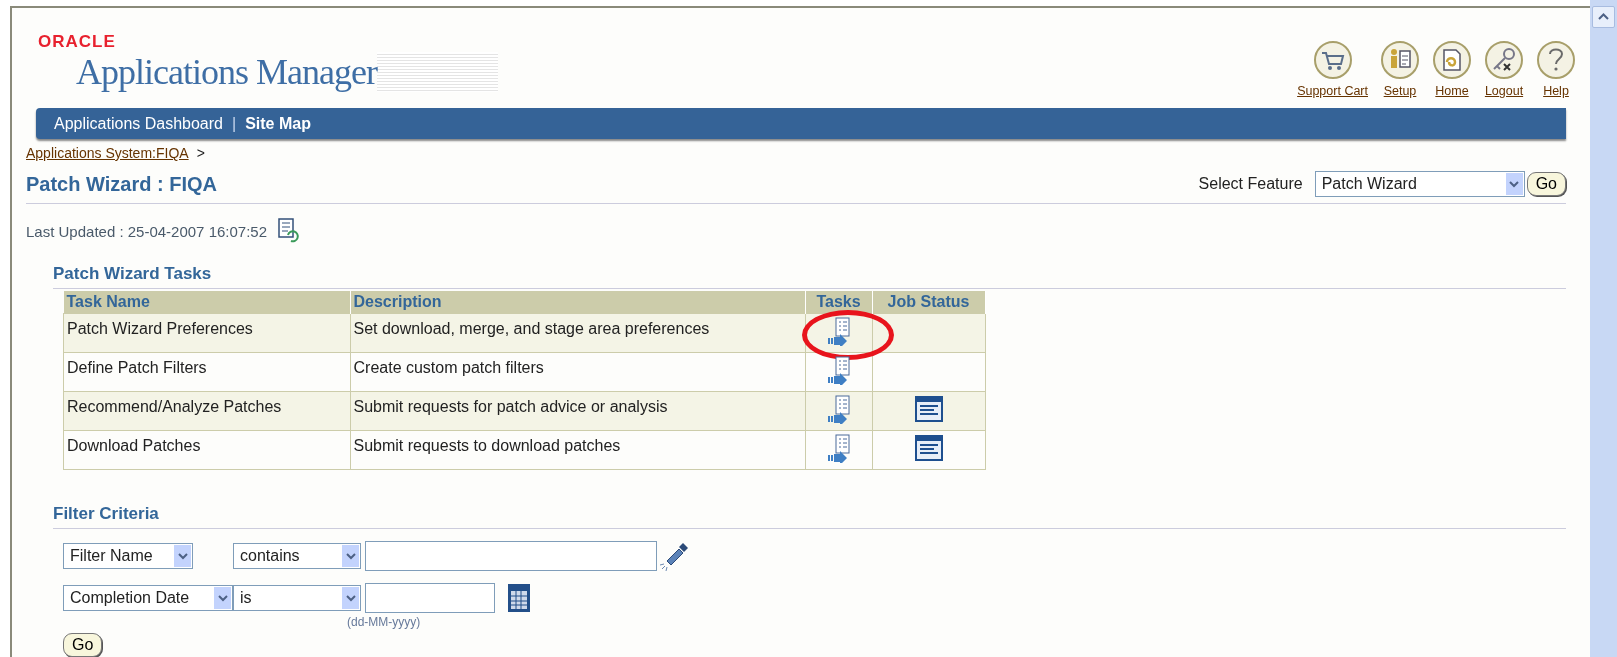 The image size is (1617, 657). What do you see at coordinates (1452, 60) in the screenshot?
I see `home-icon` at bounding box center [1452, 60].